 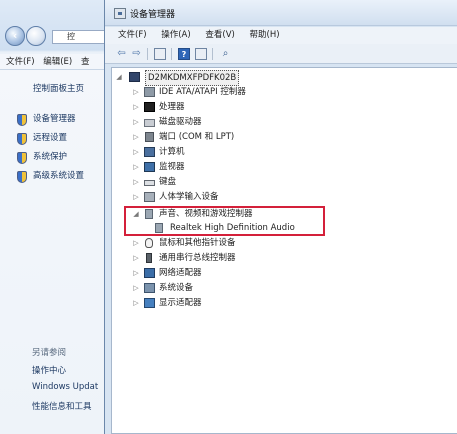 I want to click on back-arrow-icon: ⇦, so click(x=121, y=54).